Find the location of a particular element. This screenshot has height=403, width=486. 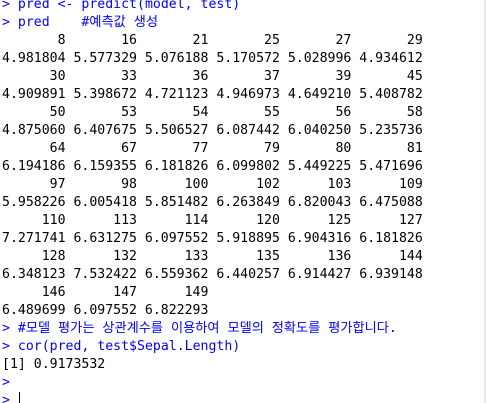

output-line: 146 147 149 is located at coordinates (105, 292).